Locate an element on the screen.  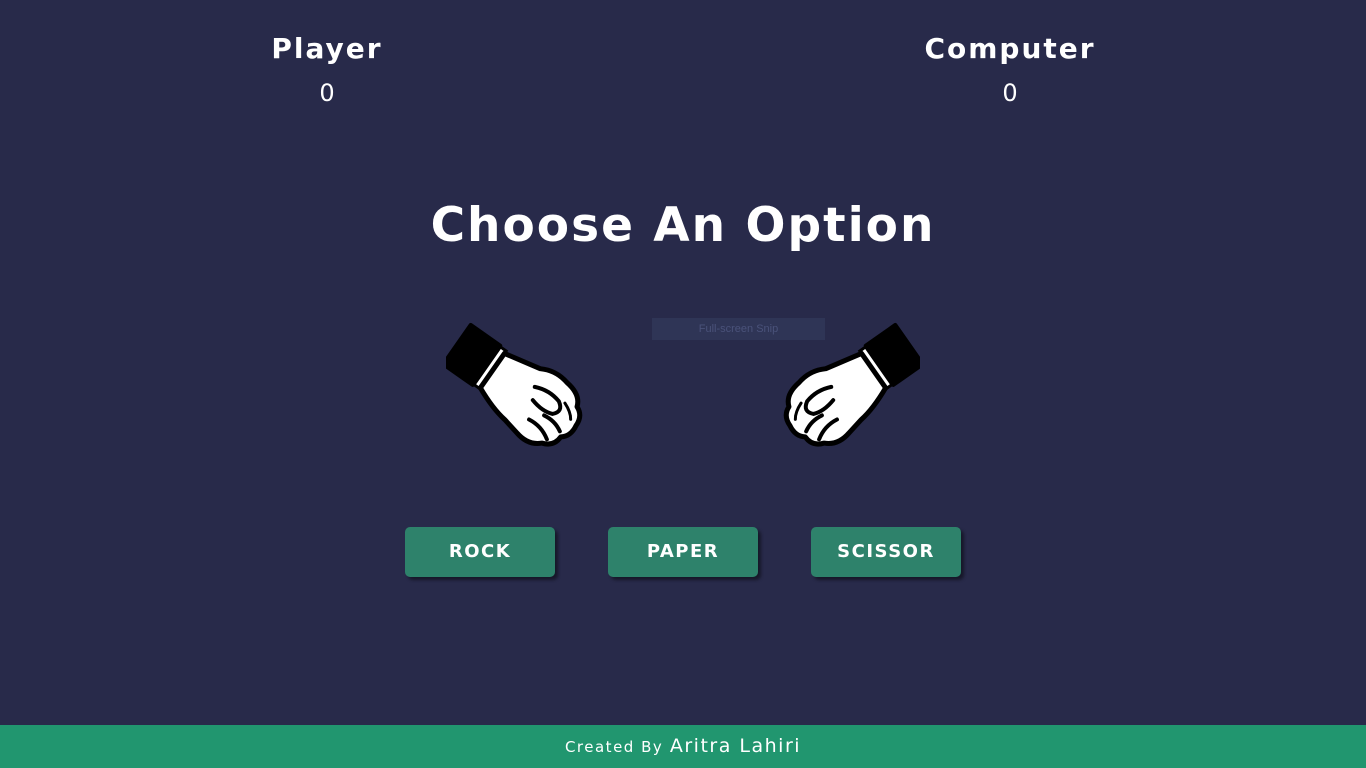
choose-option-heading: Choose An Option is located at coordinates (683, 225).